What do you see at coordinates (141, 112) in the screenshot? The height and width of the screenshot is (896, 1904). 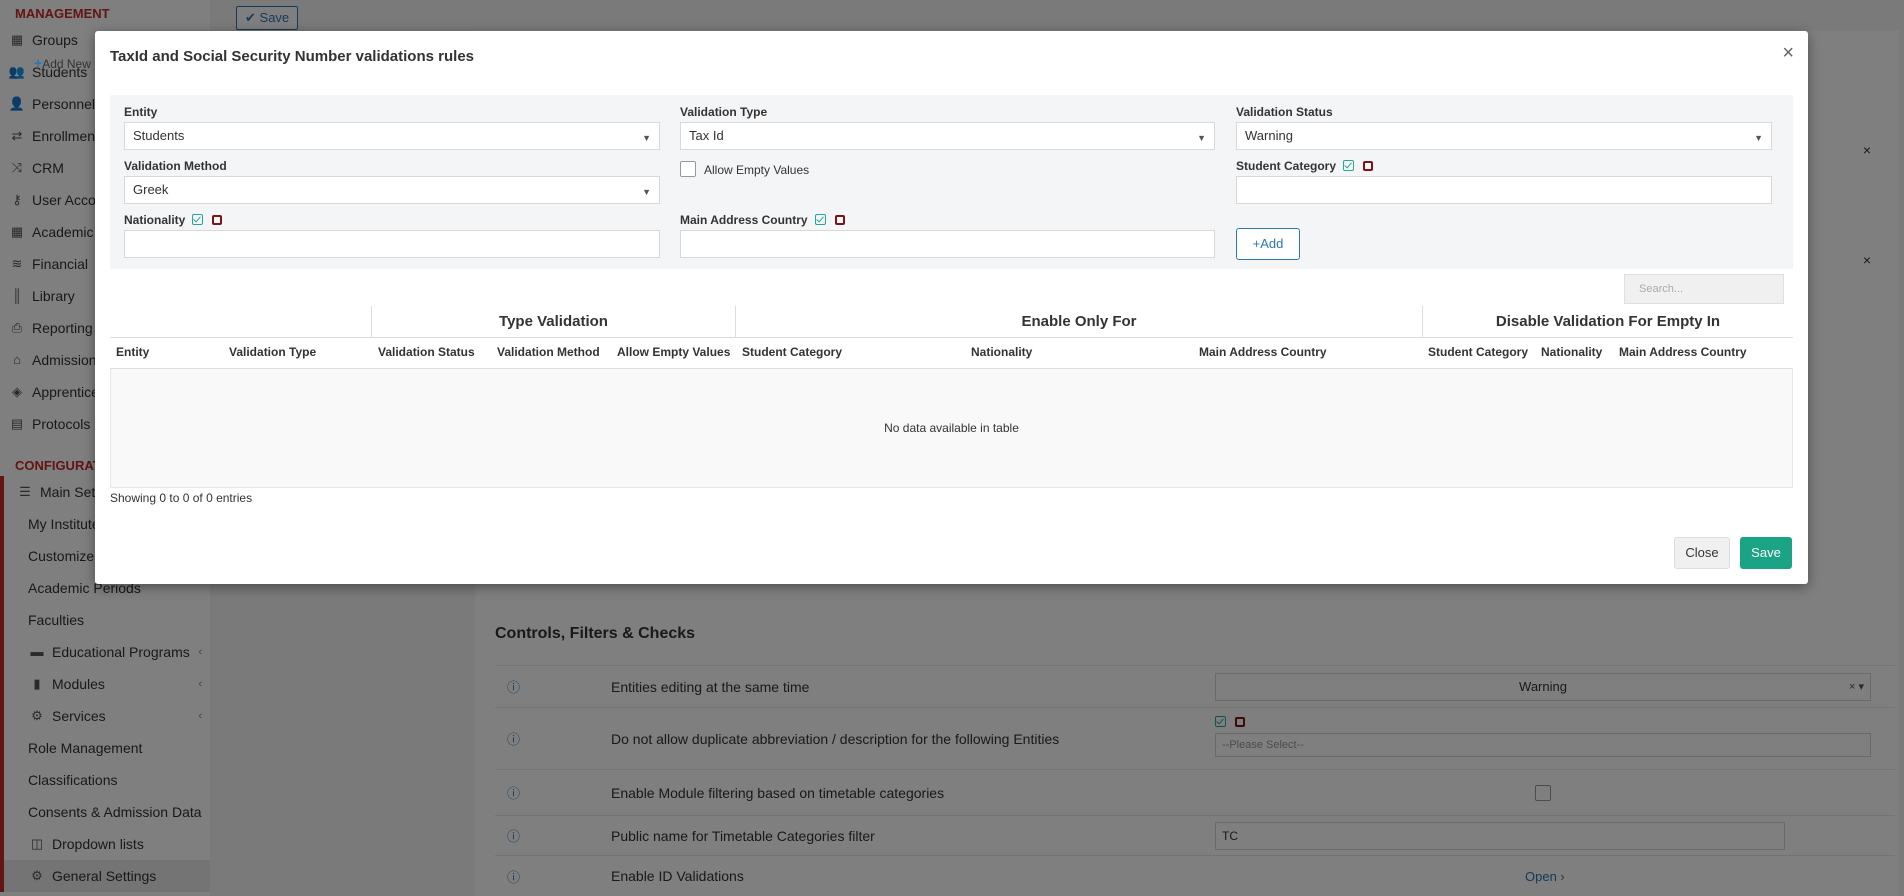 I see `entity-label: Entity` at bounding box center [141, 112].